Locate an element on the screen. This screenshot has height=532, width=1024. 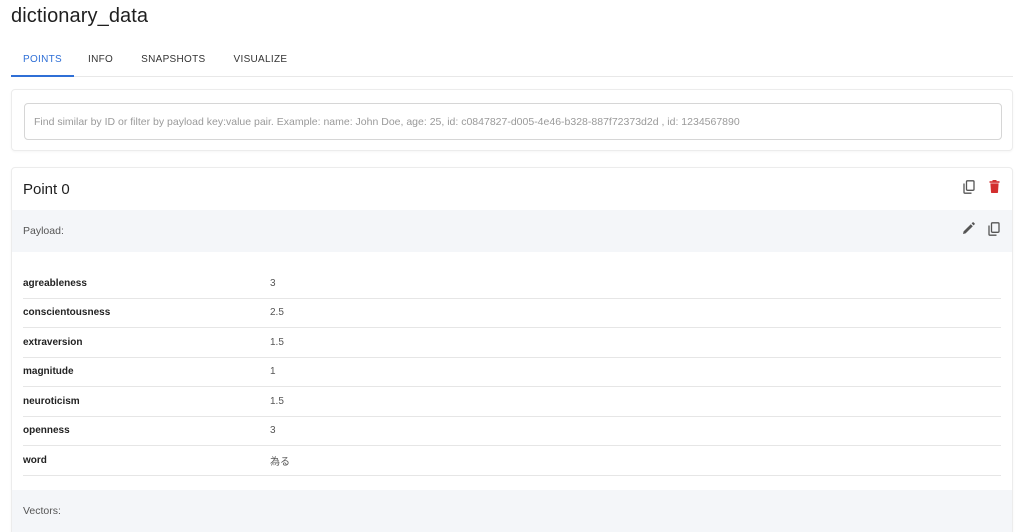
copy-payload-button is located at coordinates (994, 231).